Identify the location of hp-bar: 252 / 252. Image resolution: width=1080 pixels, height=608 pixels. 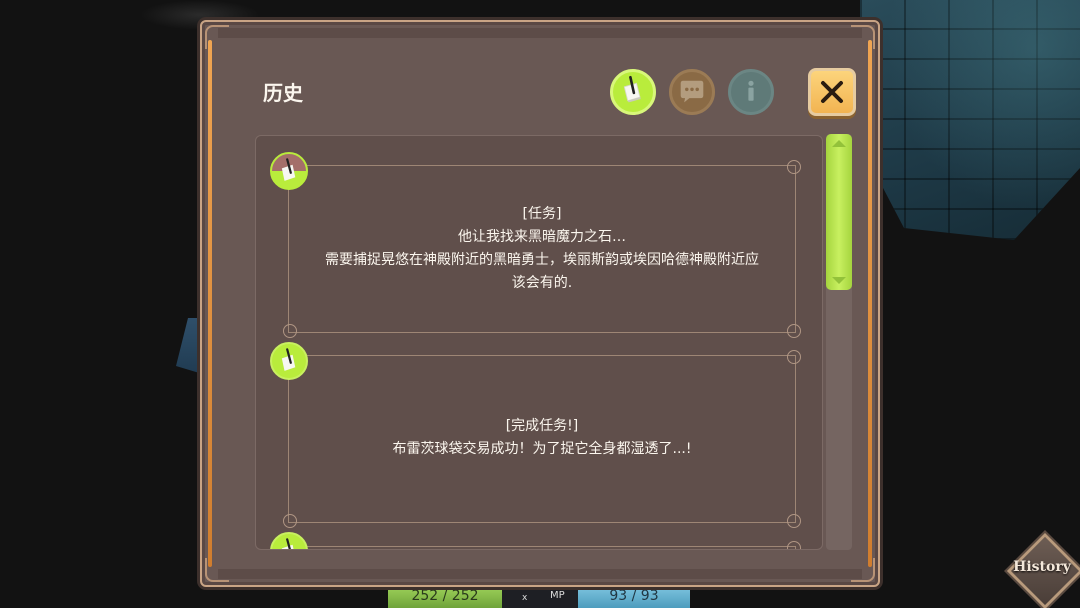
(445, 597).